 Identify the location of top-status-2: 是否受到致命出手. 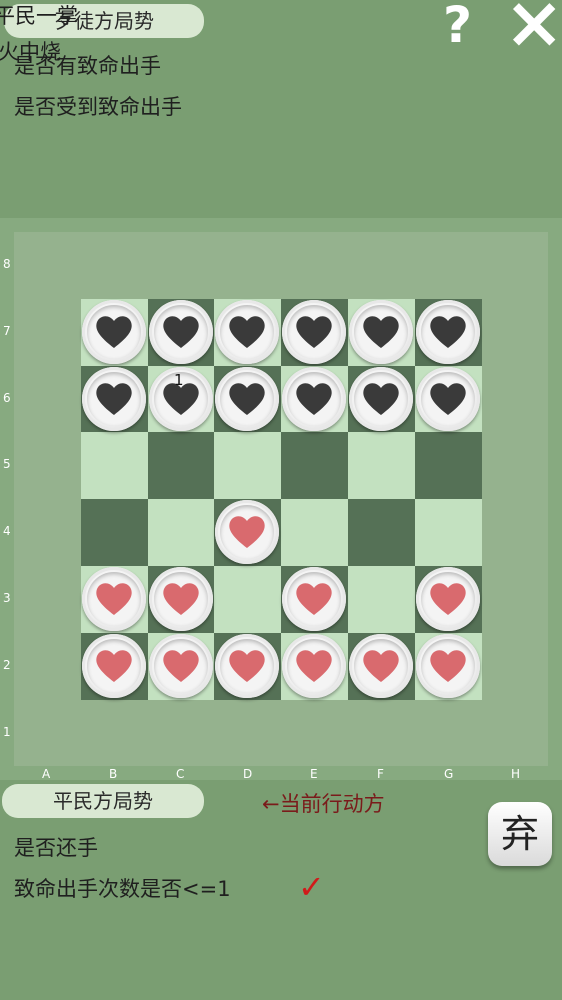
(98, 107).